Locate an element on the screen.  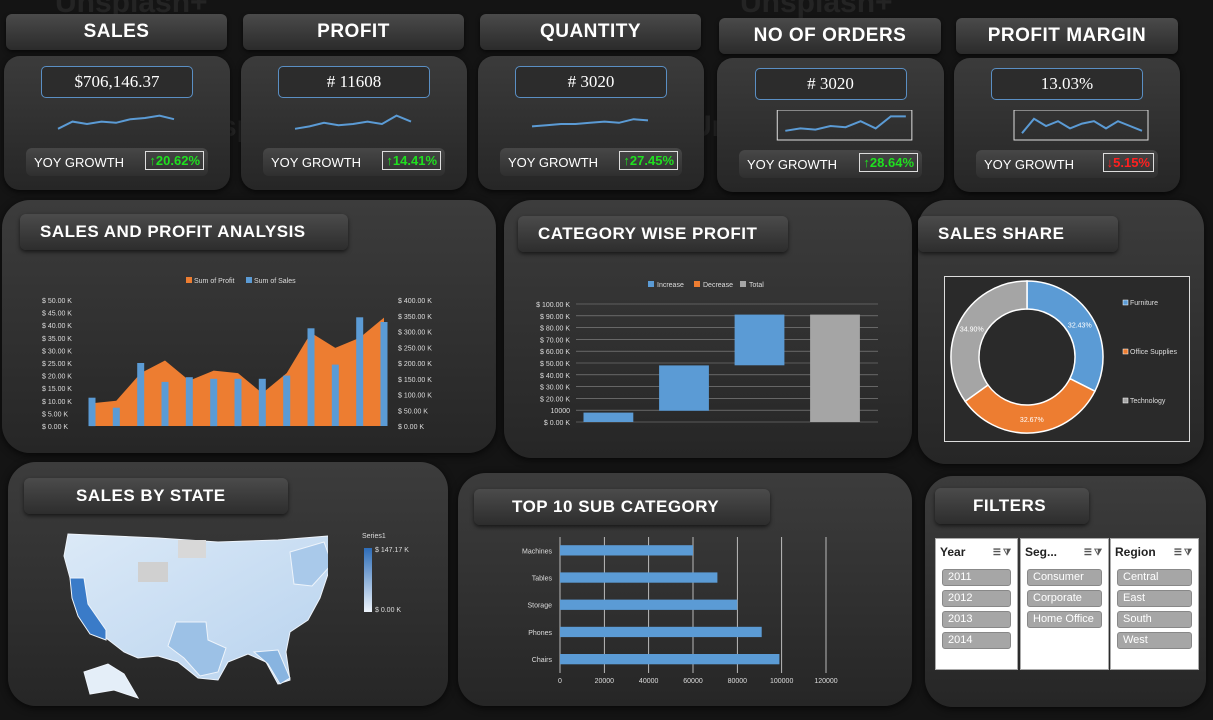
right-tick-label: $ 250.00 K is located at coordinates (415, 348).